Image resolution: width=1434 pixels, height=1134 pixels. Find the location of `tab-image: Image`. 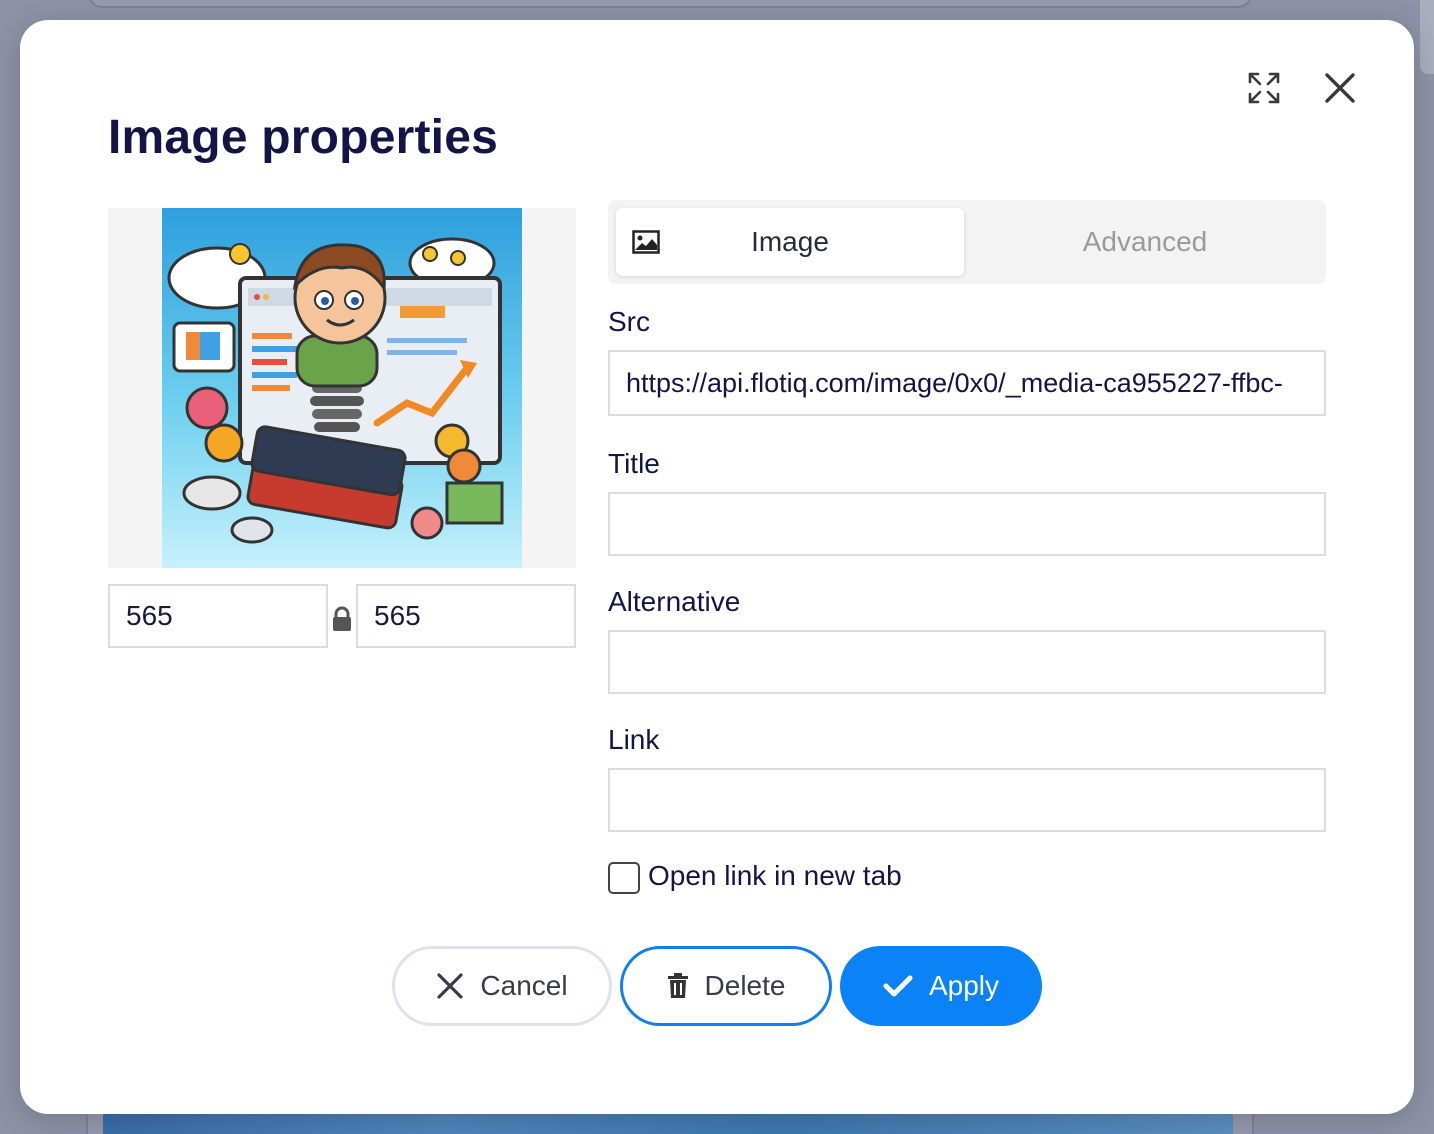

tab-image: Image is located at coordinates (790, 242).